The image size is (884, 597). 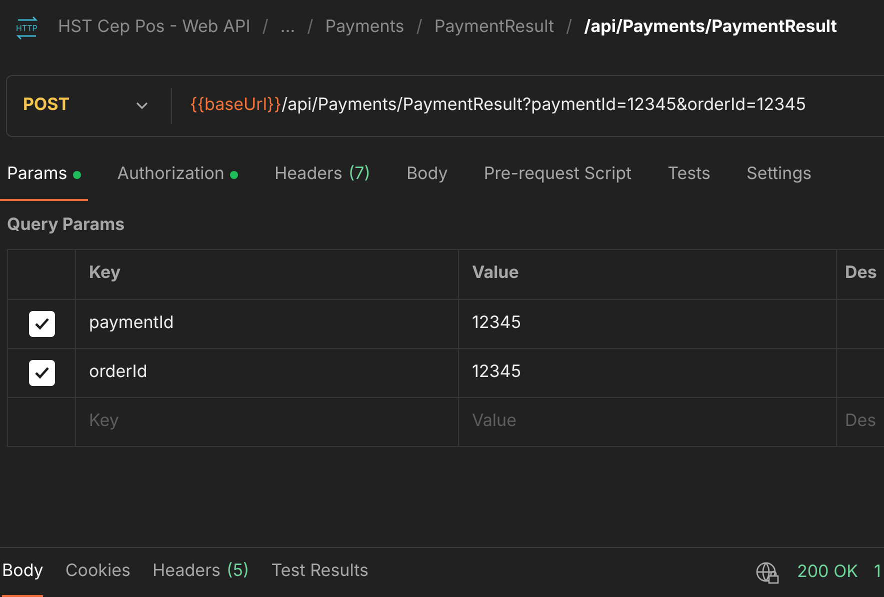 What do you see at coordinates (98, 572) in the screenshot?
I see `response-tab: Cookies` at bounding box center [98, 572].